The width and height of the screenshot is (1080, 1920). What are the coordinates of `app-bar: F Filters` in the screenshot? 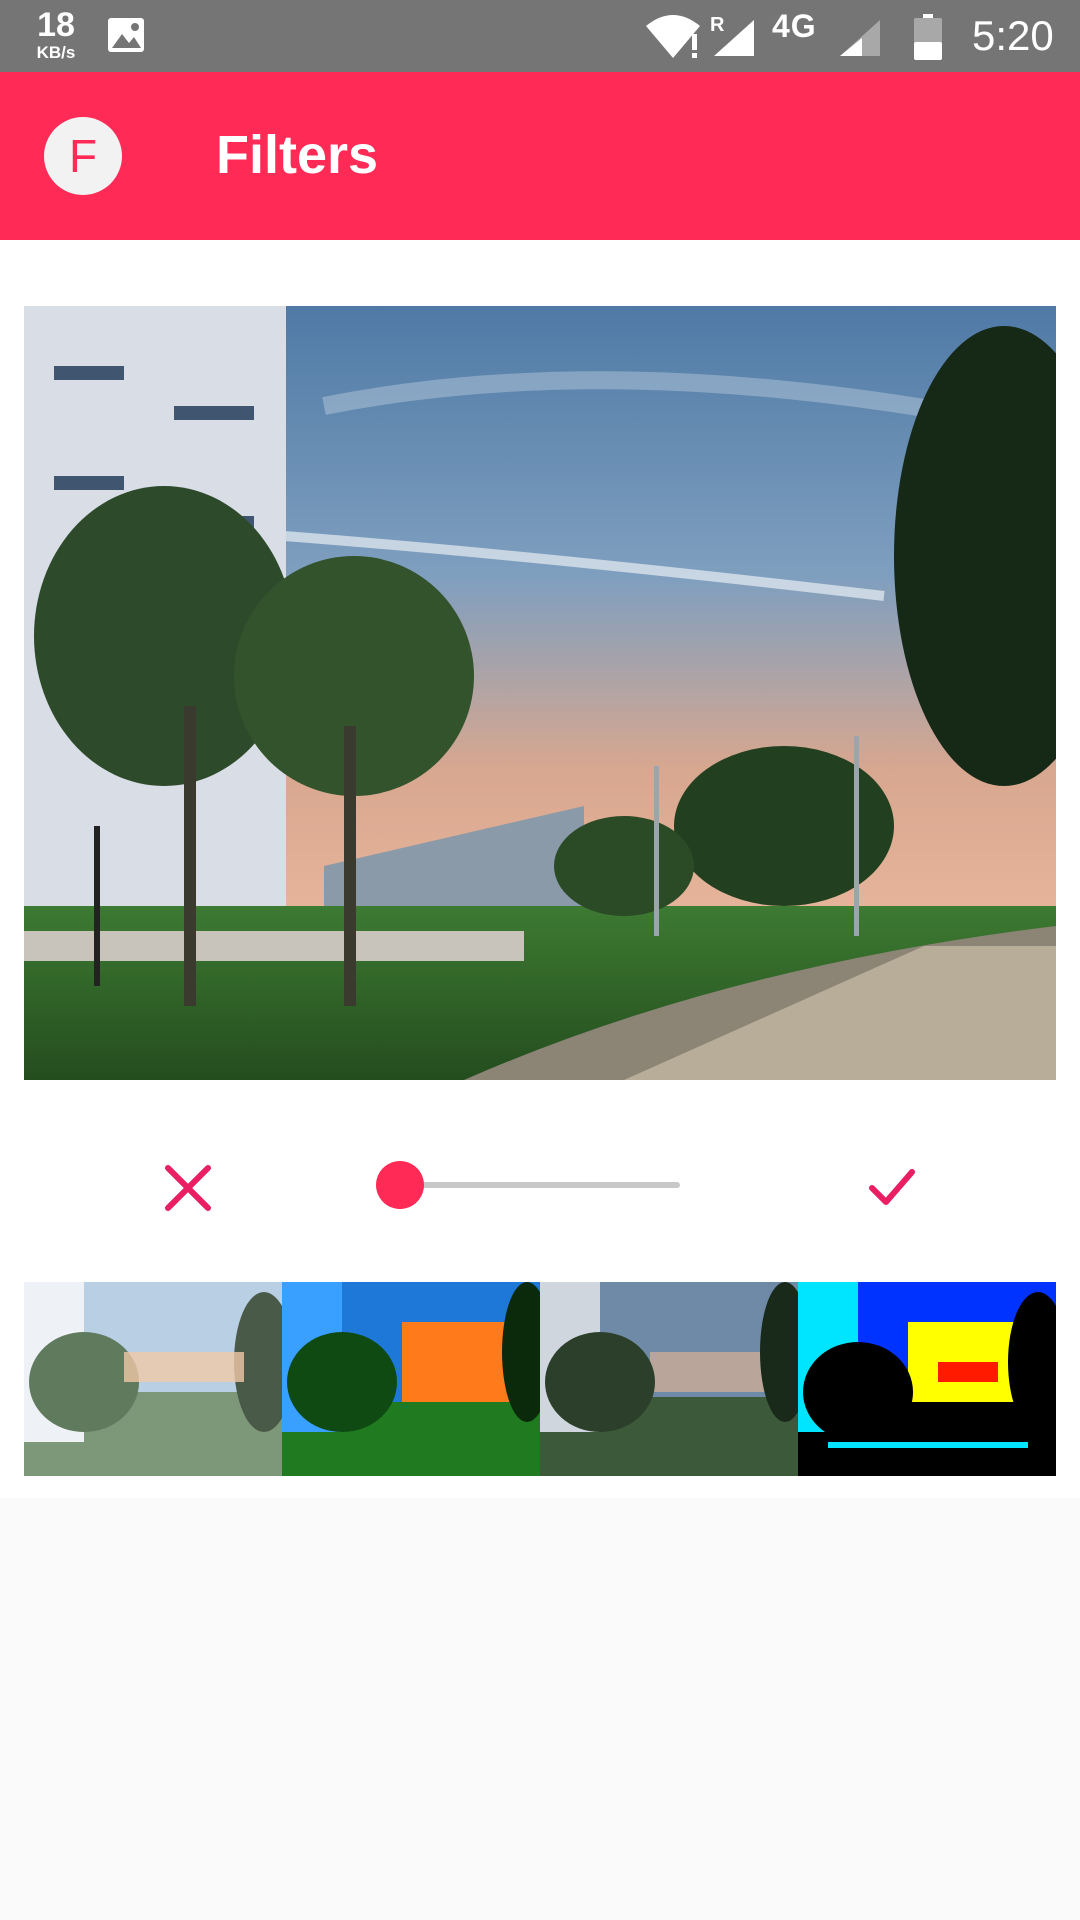 It's located at (540, 156).